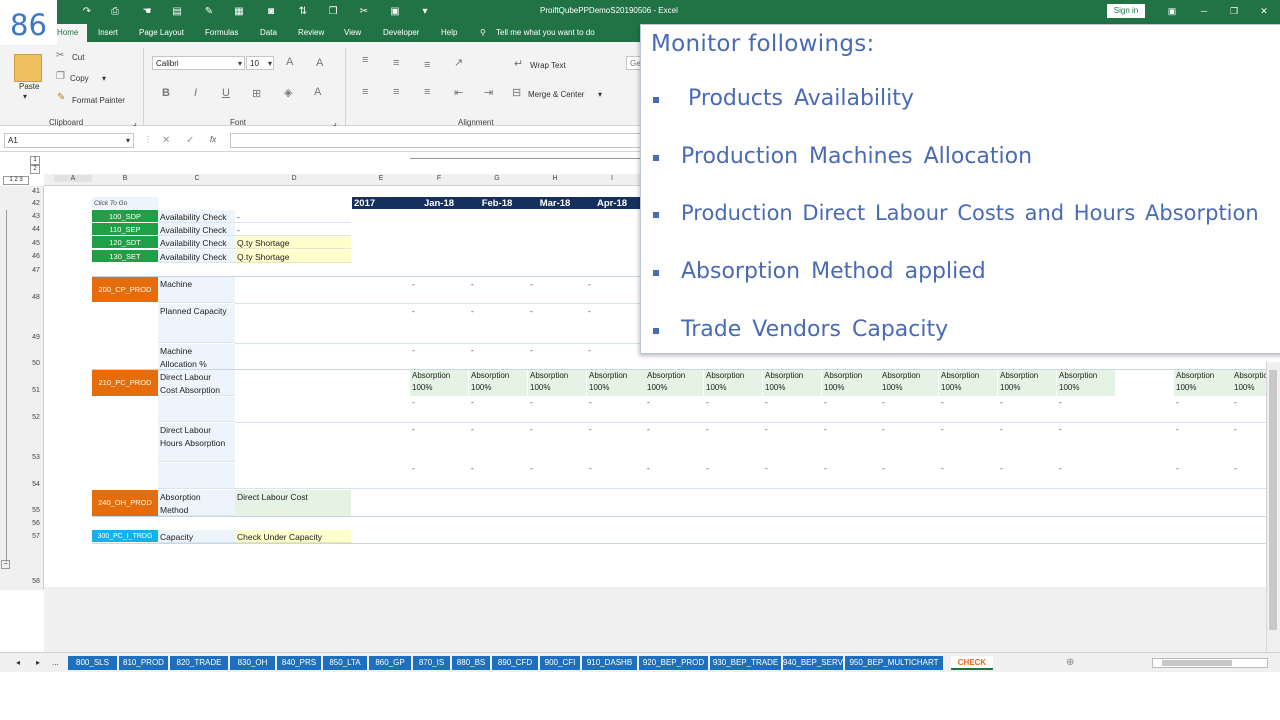 This screenshot has height=720, width=1280. I want to click on goto-110-sep-button: 110_SEP, so click(125, 229).